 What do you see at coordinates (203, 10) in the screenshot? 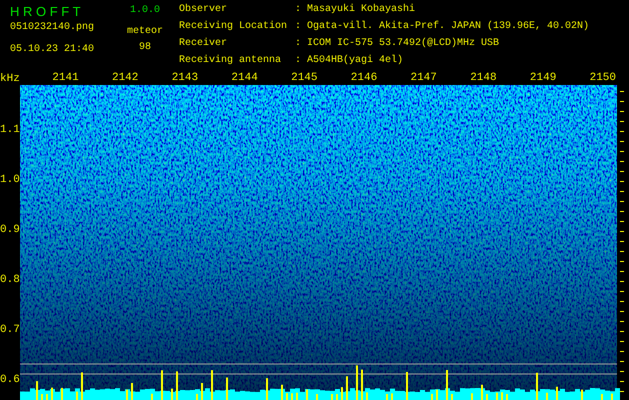
I see `info-label: Observer` at bounding box center [203, 10].